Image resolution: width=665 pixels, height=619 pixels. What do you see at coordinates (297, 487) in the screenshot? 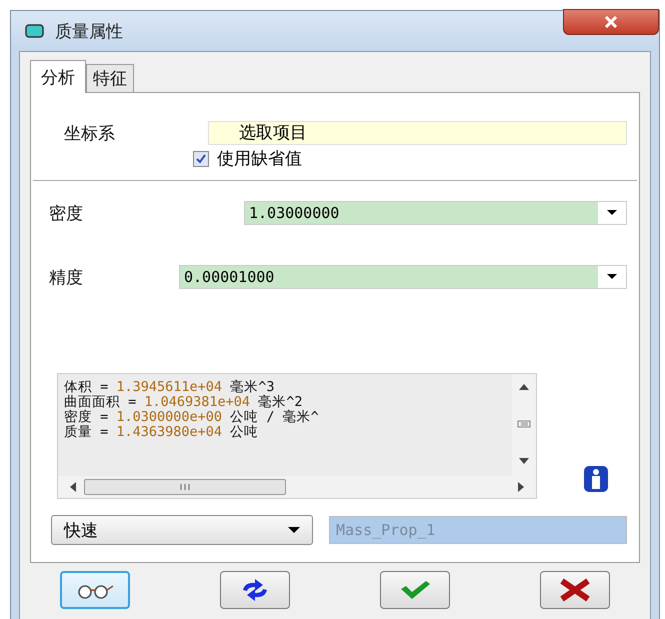
I see `horizontal-scrollbar` at bounding box center [297, 487].